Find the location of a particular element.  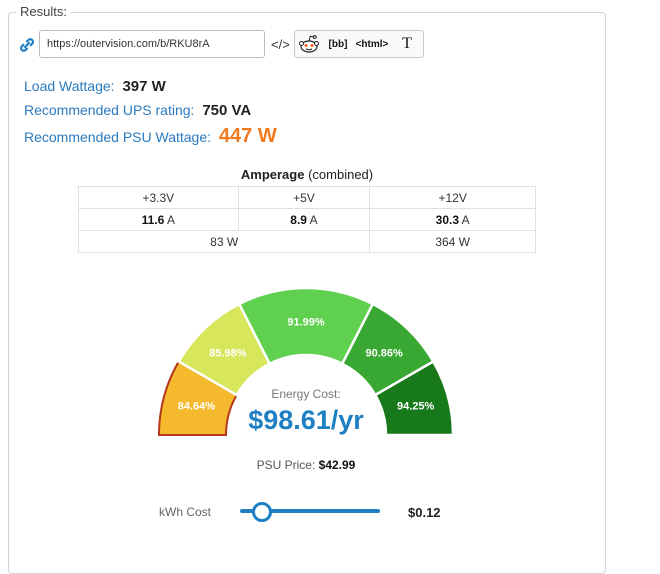

gauge-segment-label: 90.86% is located at coordinates (384, 354).